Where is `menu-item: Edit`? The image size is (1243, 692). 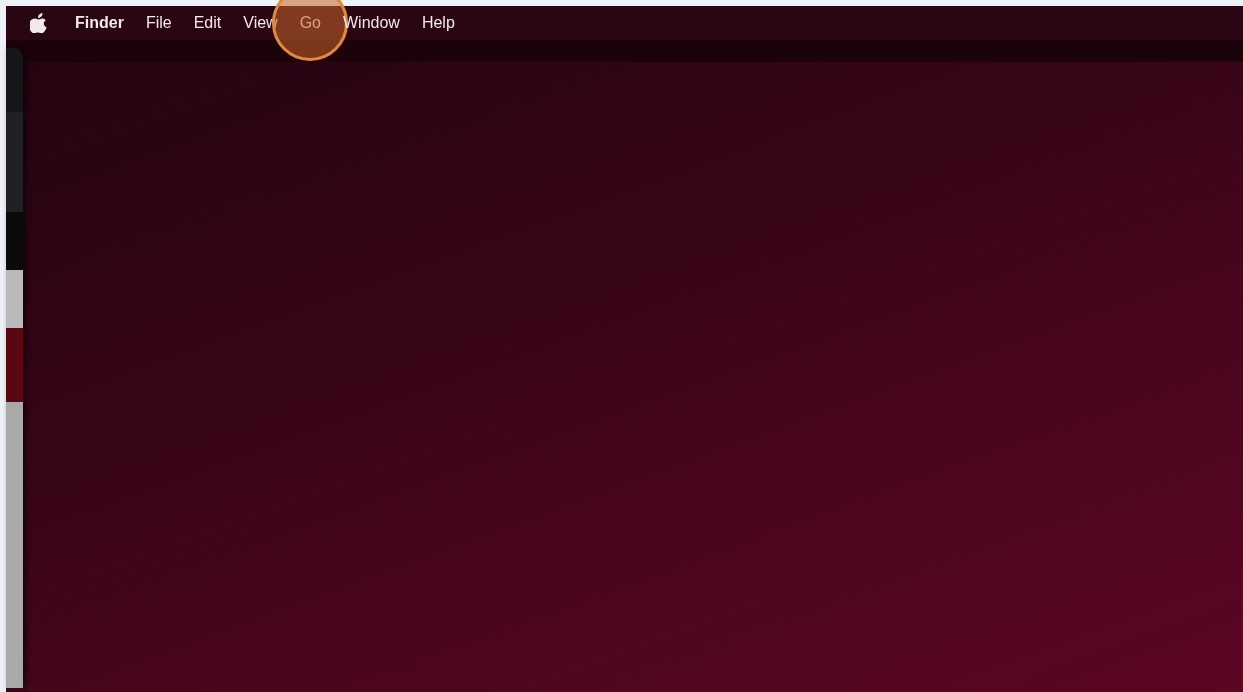 menu-item: Edit is located at coordinates (207, 23).